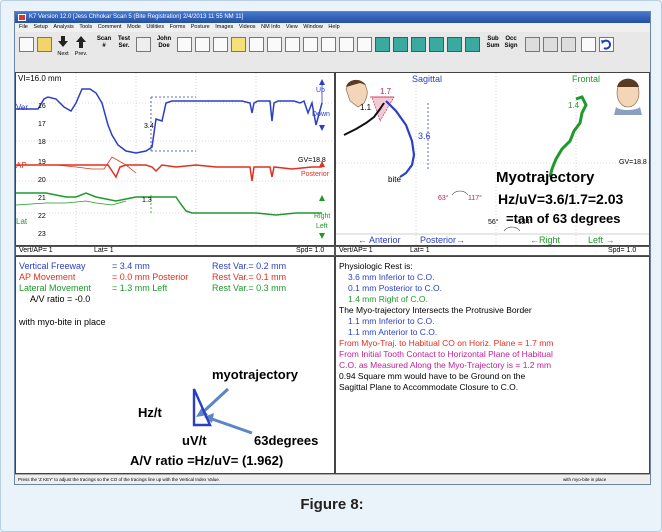 The image size is (662, 532). Describe the element at coordinates (322, 216) in the screenshot. I see `right-label: Right` at that location.